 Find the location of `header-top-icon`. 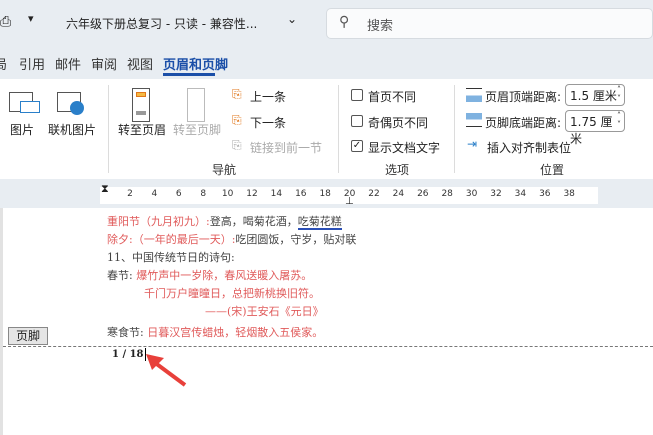

header-top-icon is located at coordinates (474, 95).